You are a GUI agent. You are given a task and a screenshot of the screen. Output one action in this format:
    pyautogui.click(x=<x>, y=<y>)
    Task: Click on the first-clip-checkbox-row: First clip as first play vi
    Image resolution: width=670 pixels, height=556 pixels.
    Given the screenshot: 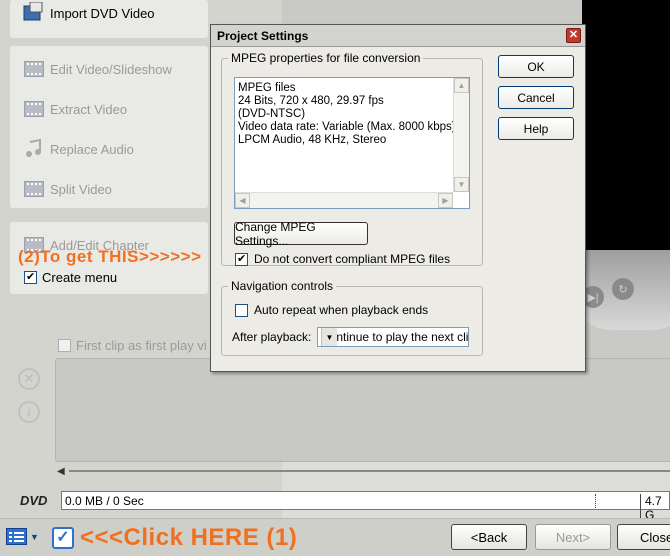 What is the action you would take?
    pyautogui.click(x=132, y=345)
    